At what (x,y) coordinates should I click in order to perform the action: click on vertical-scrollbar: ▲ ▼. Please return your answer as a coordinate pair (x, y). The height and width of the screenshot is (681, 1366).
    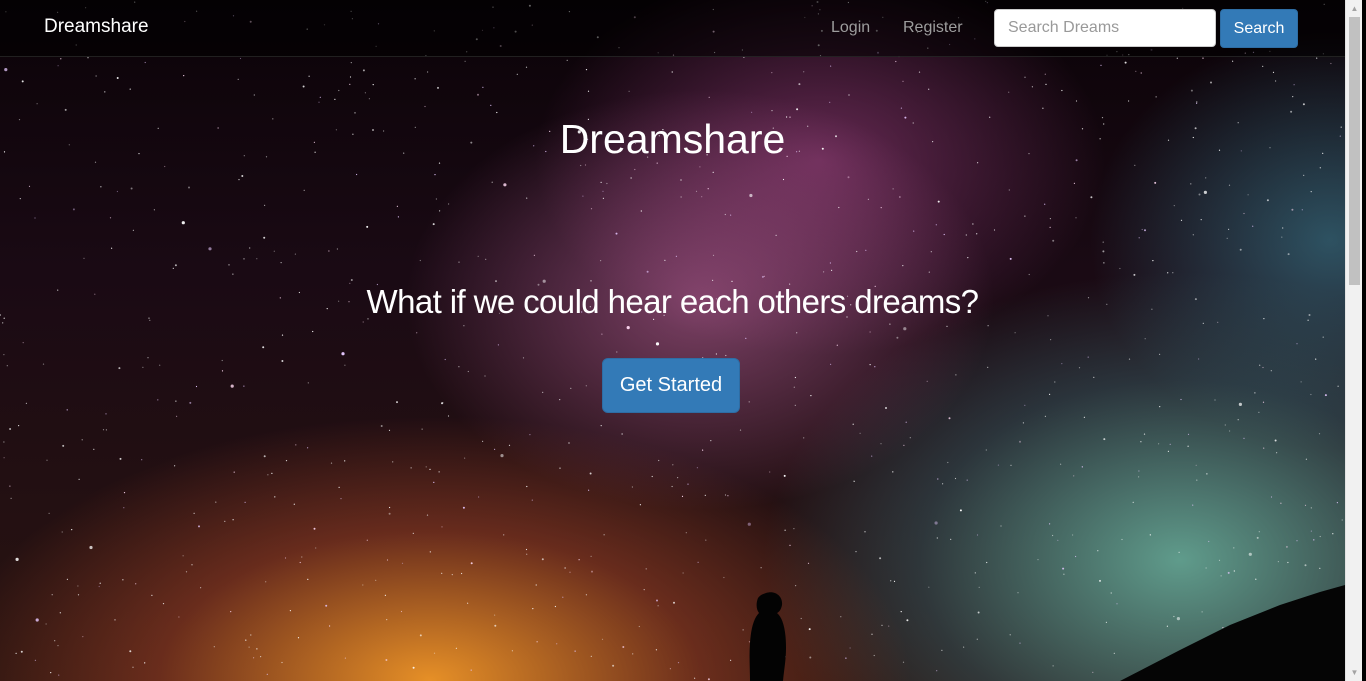
    Looking at the image, I should click on (1353, 340).